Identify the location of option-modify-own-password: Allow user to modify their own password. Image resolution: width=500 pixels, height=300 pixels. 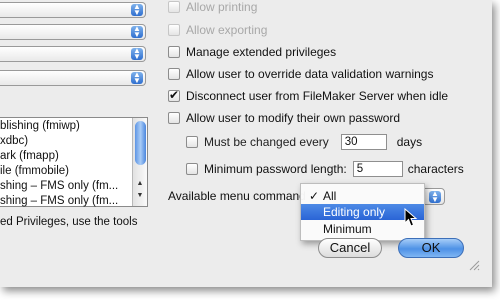
(284, 118).